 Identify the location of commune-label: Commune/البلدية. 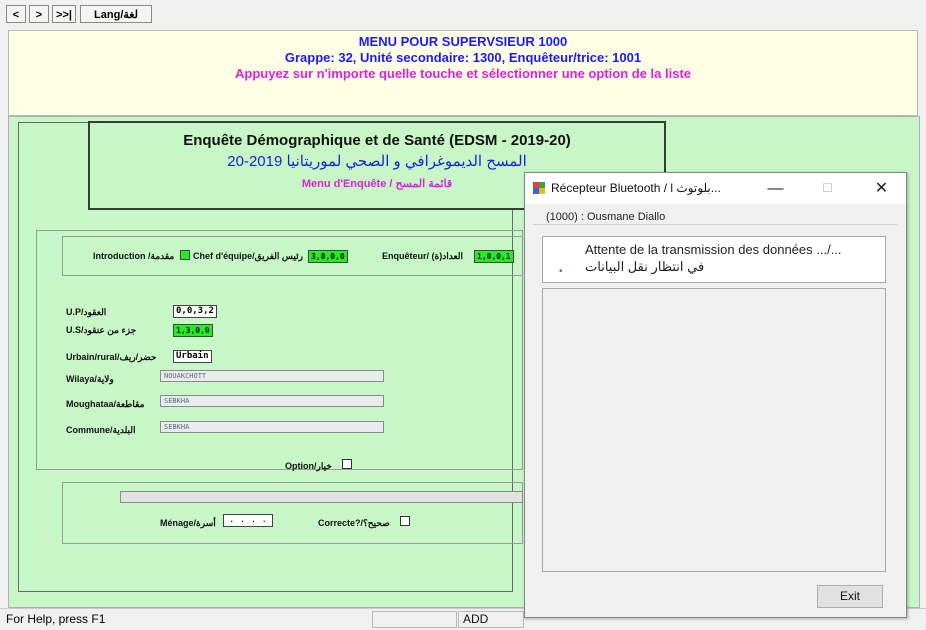
(101, 430).